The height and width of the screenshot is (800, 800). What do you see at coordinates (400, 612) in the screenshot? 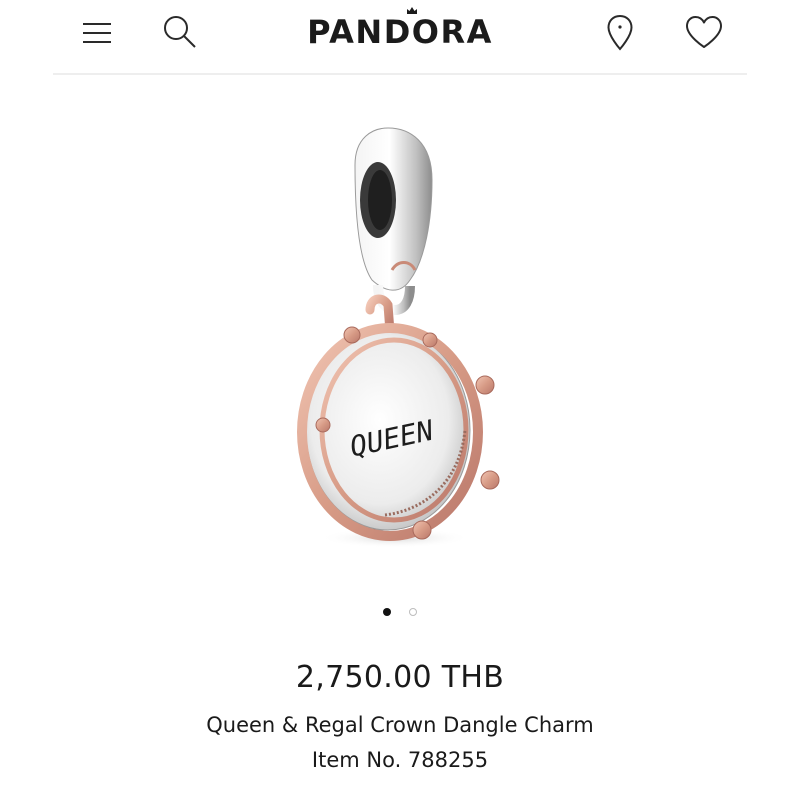
I see `image-carousel-dots` at bounding box center [400, 612].